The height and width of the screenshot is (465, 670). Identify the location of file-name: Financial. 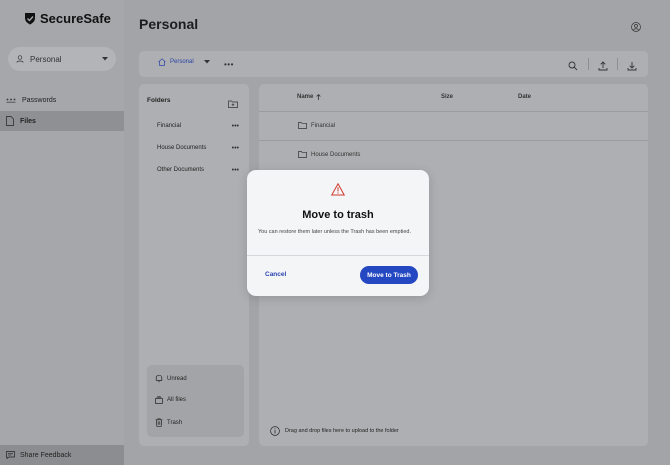
(323, 125).